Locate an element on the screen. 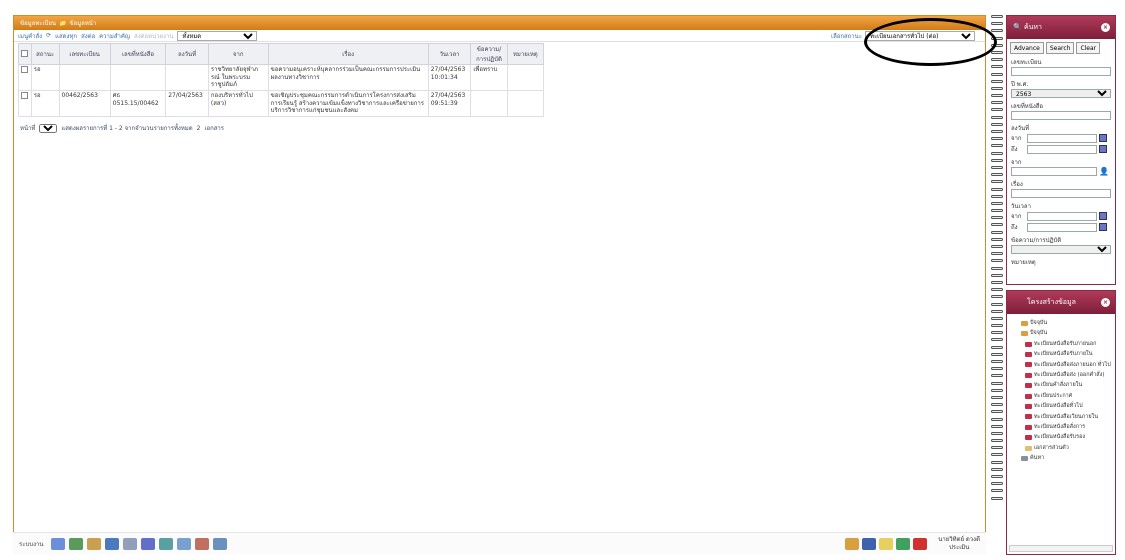 This screenshot has width=1125, height=560. tree-item: ทะเบียนหนังสือรับภายนอก is located at coordinates (1061, 344).